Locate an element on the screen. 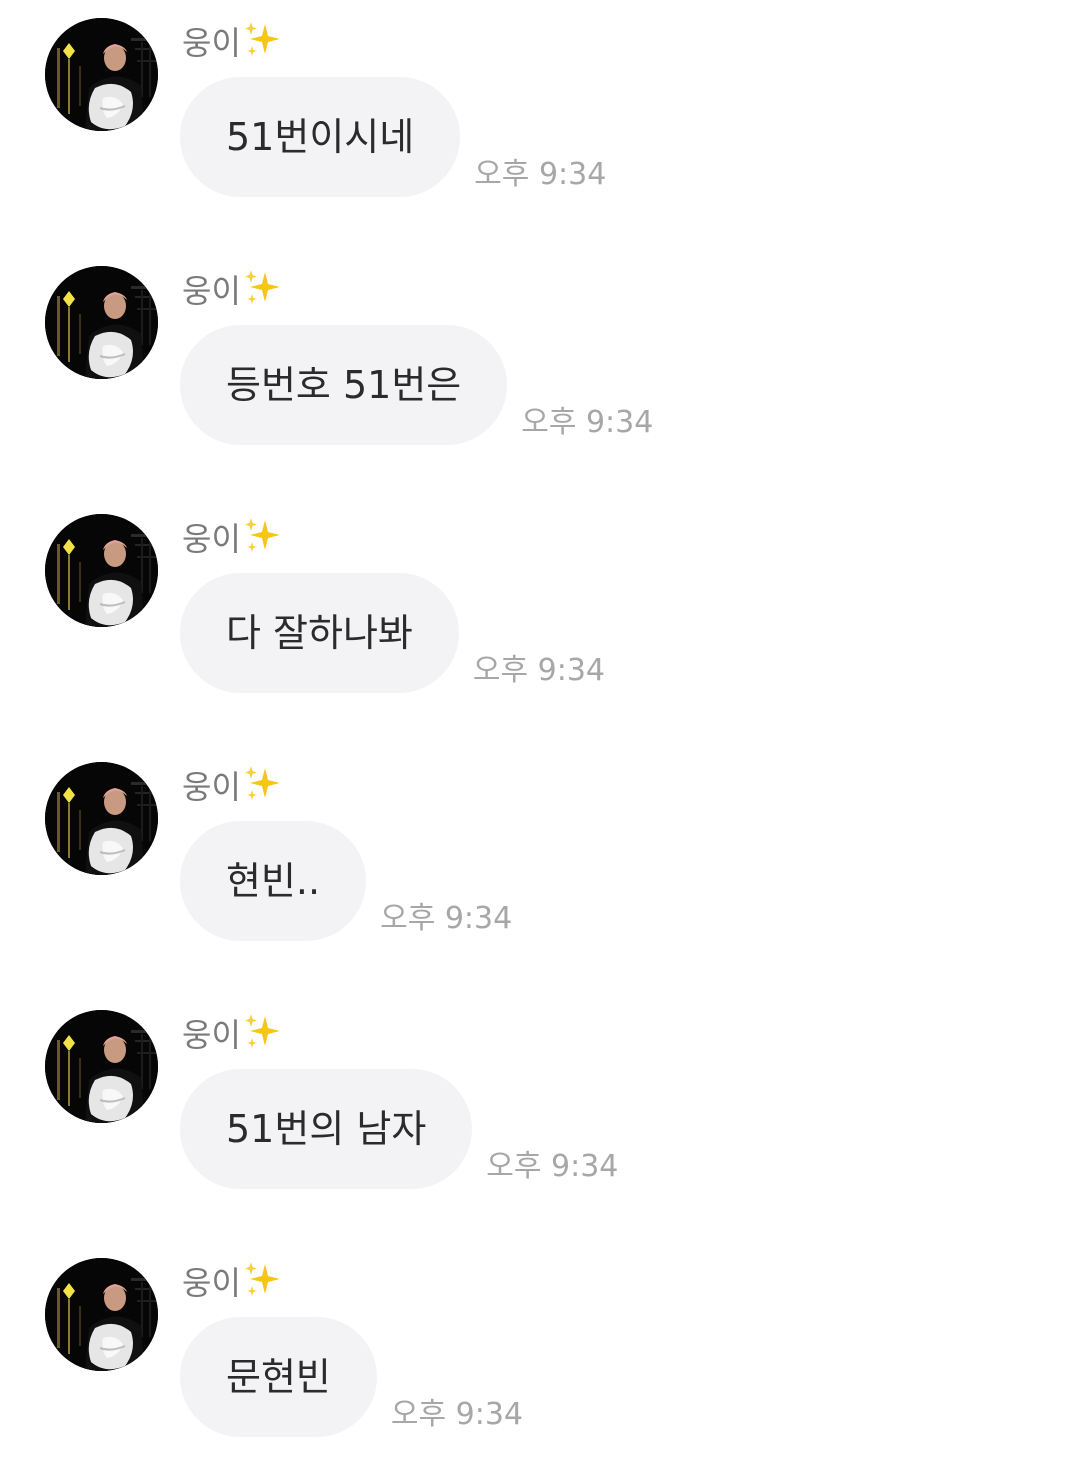 The width and height of the screenshot is (1080, 1465). message-bubble-row: 다 잘하나봐 오후 9:34 is located at coordinates (392, 633).